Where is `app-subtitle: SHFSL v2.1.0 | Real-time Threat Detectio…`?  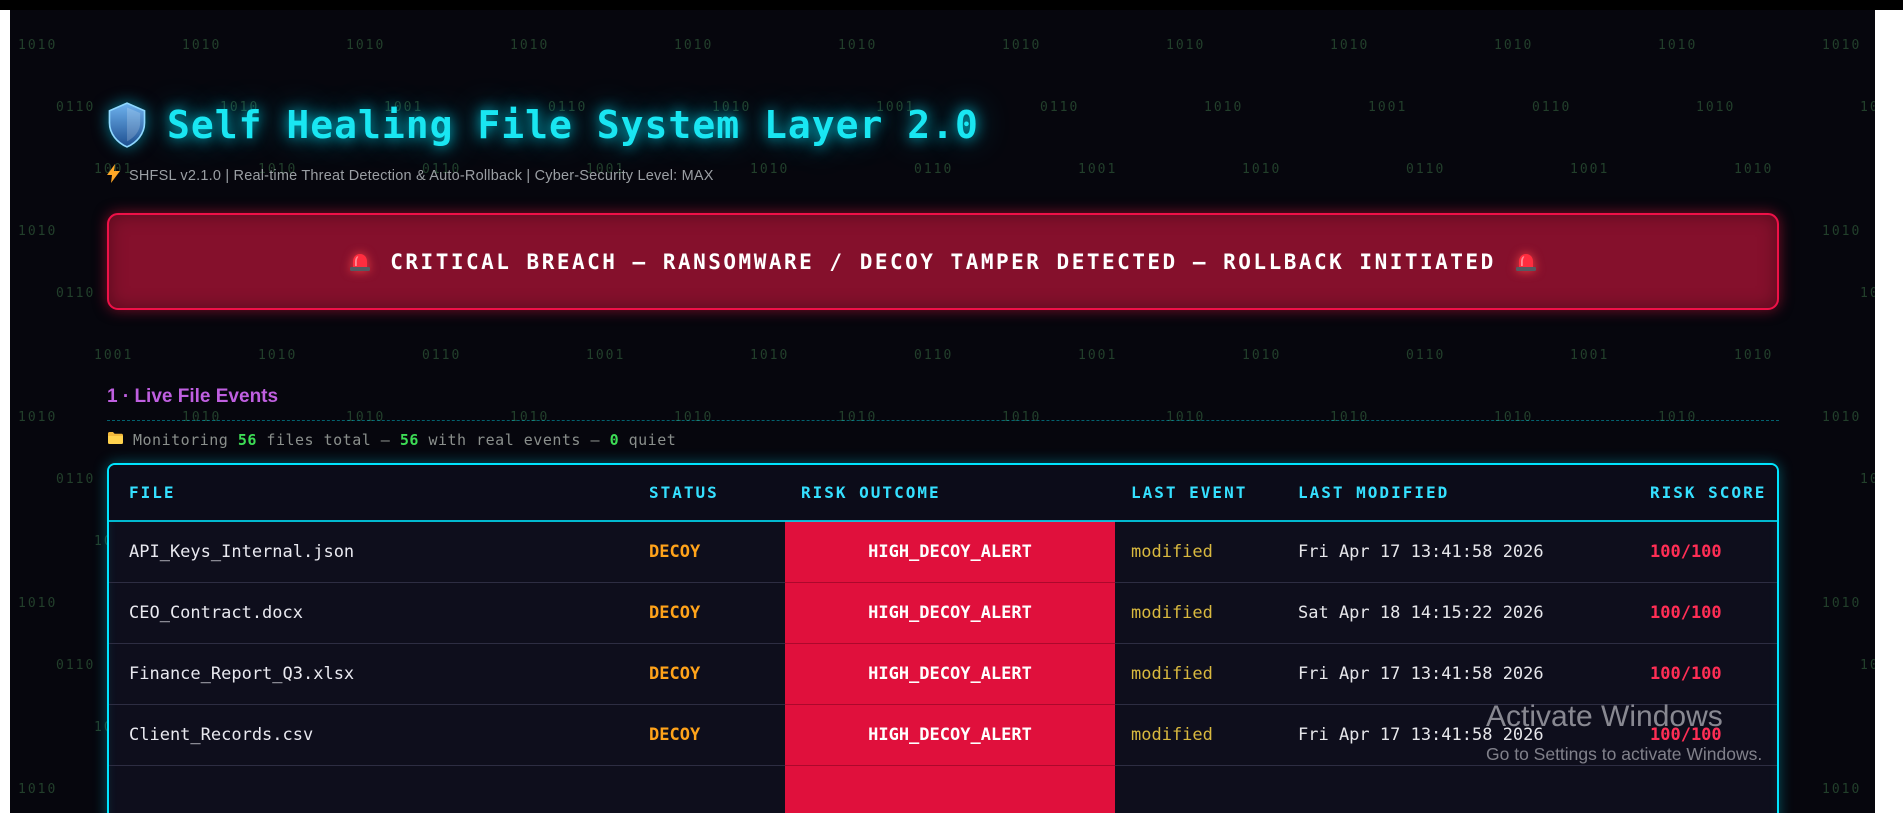
app-subtitle: SHFSL v2.1.0 | Real-time Threat Detectio… is located at coordinates (421, 175).